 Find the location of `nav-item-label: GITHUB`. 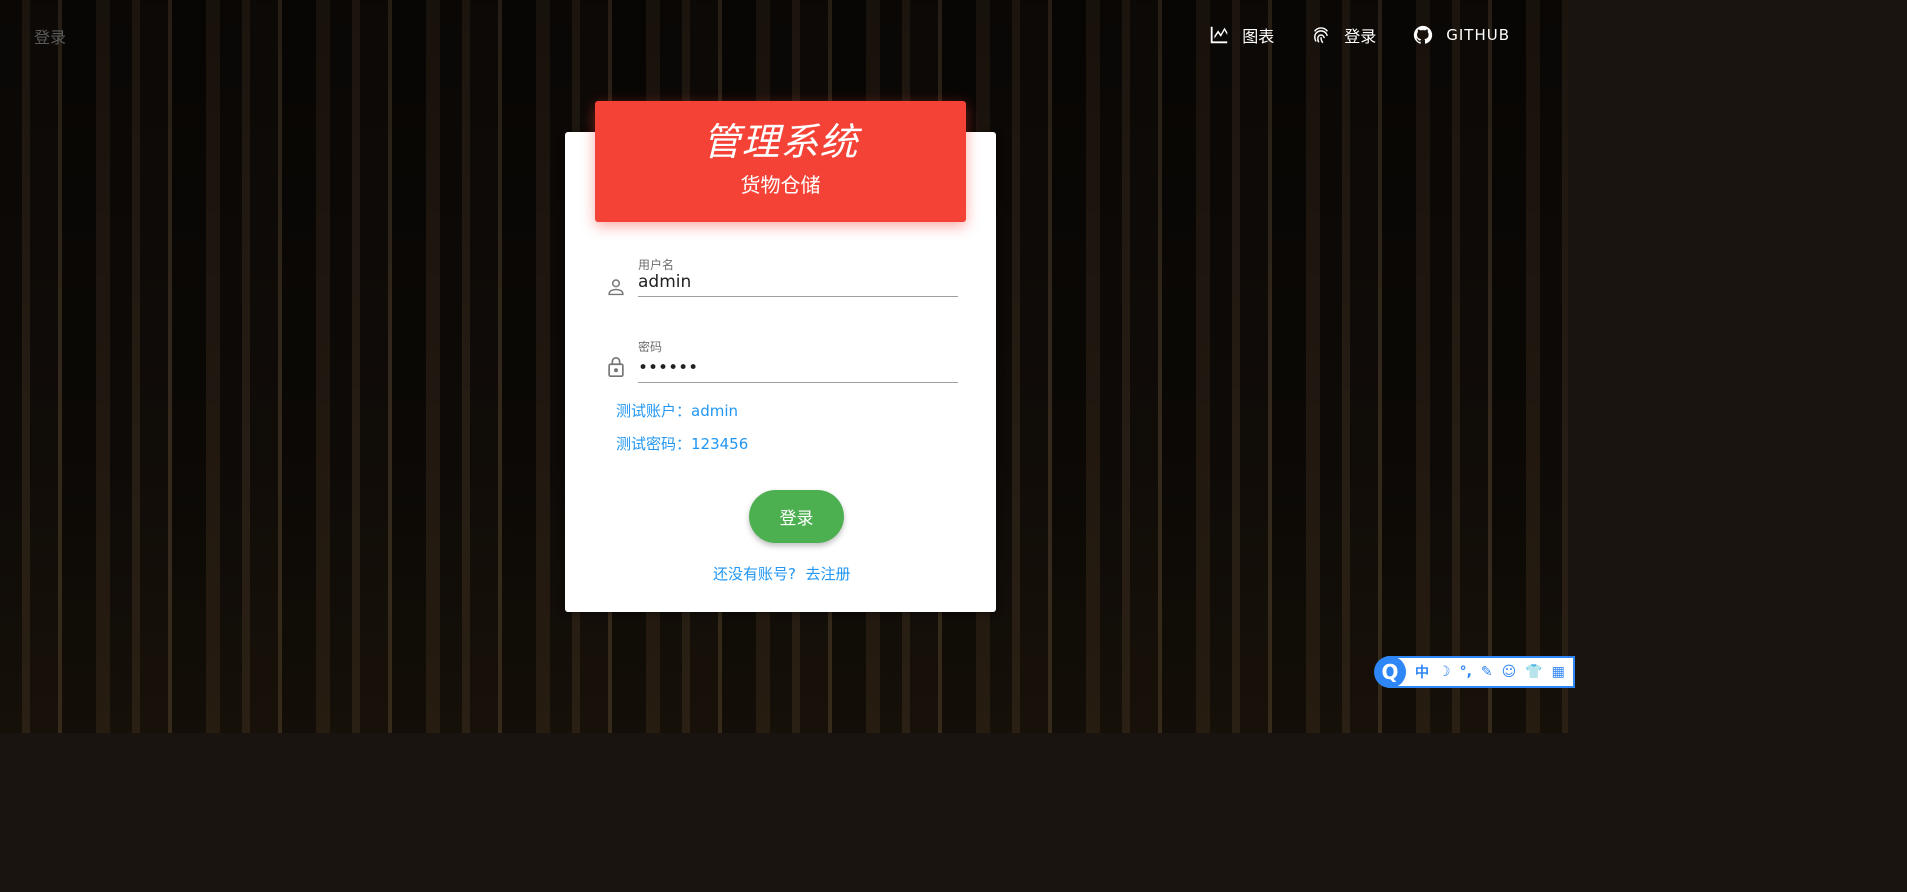

nav-item-label: GITHUB is located at coordinates (1478, 35).